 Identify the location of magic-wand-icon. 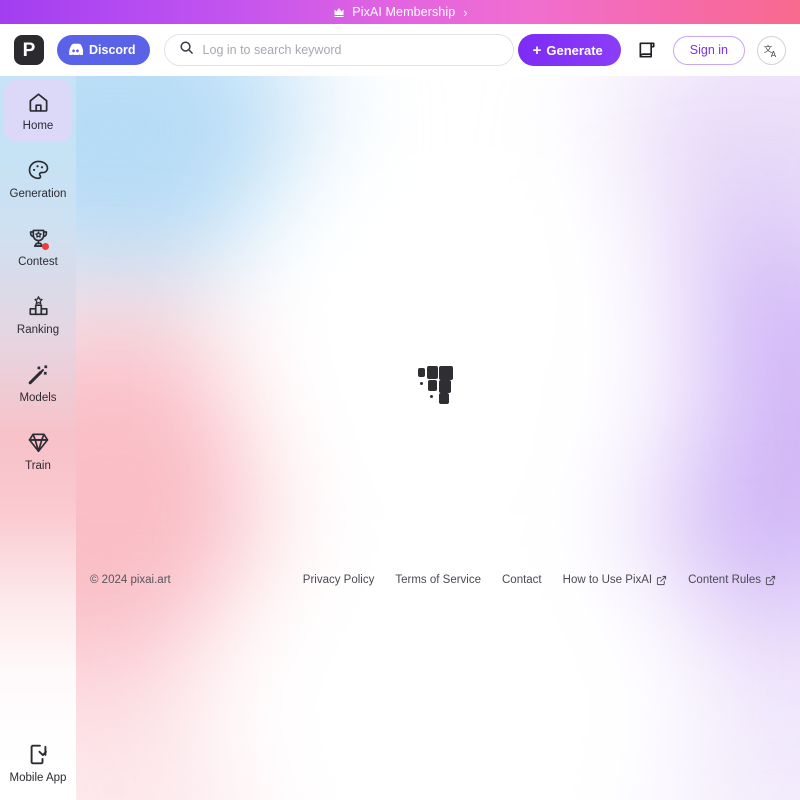
(38, 375).